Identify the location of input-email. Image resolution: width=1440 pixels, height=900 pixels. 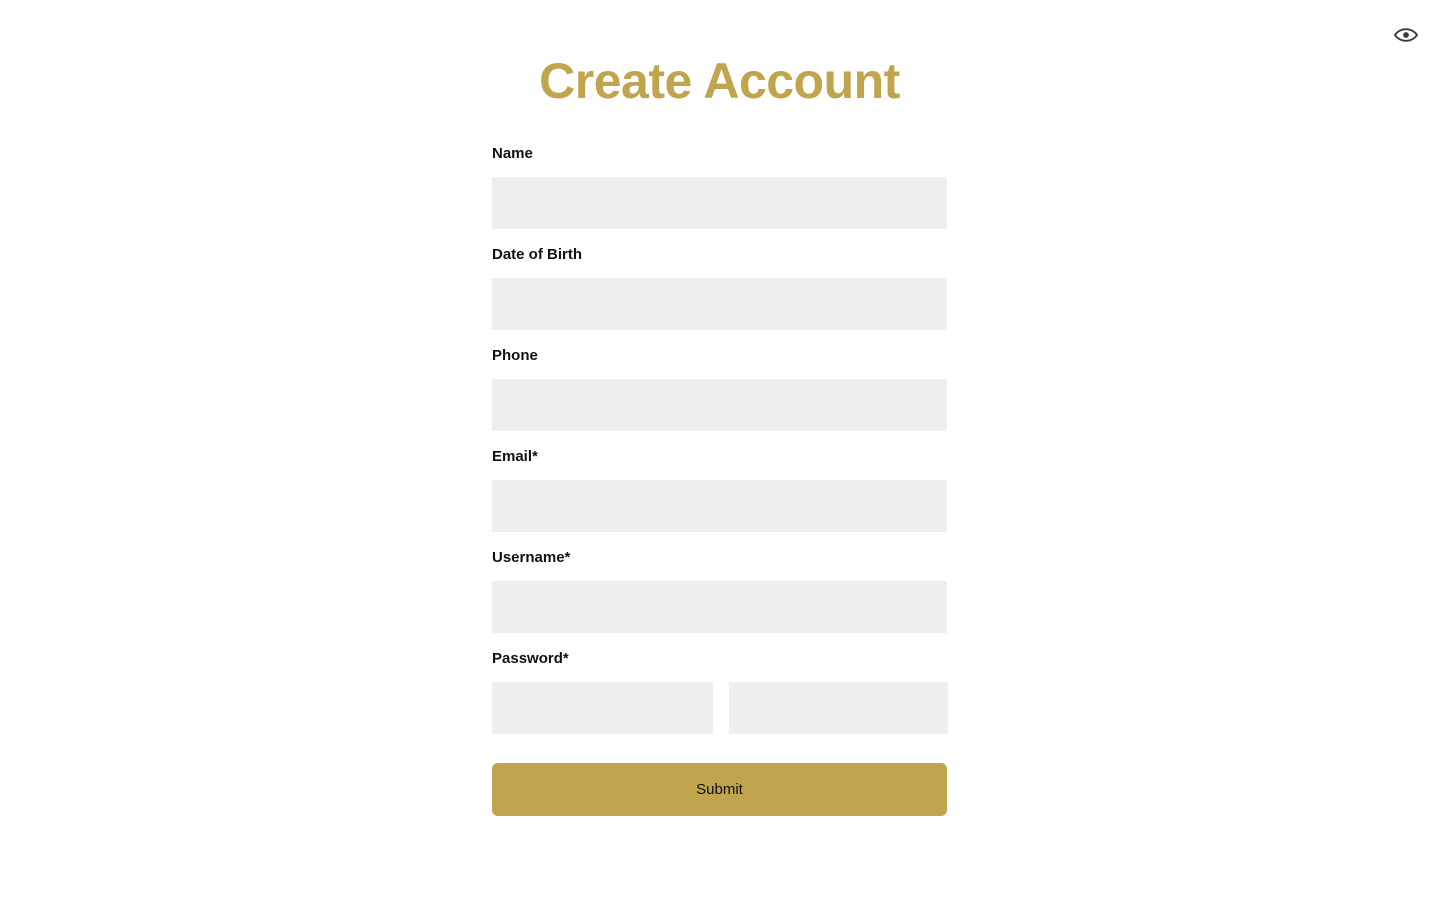
(719, 506).